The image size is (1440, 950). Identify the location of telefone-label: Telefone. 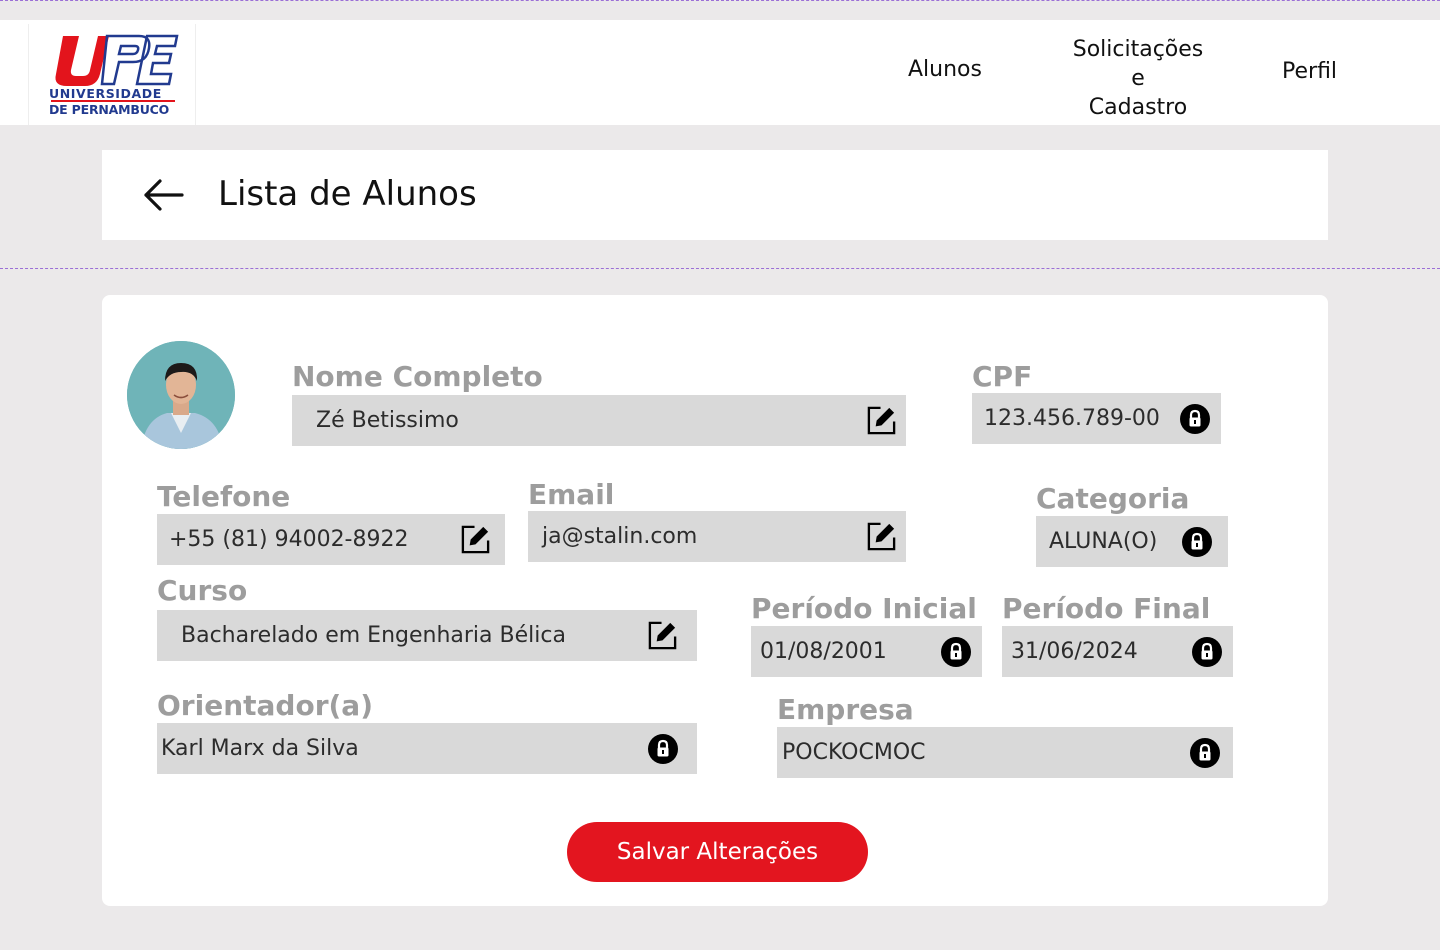
(224, 496).